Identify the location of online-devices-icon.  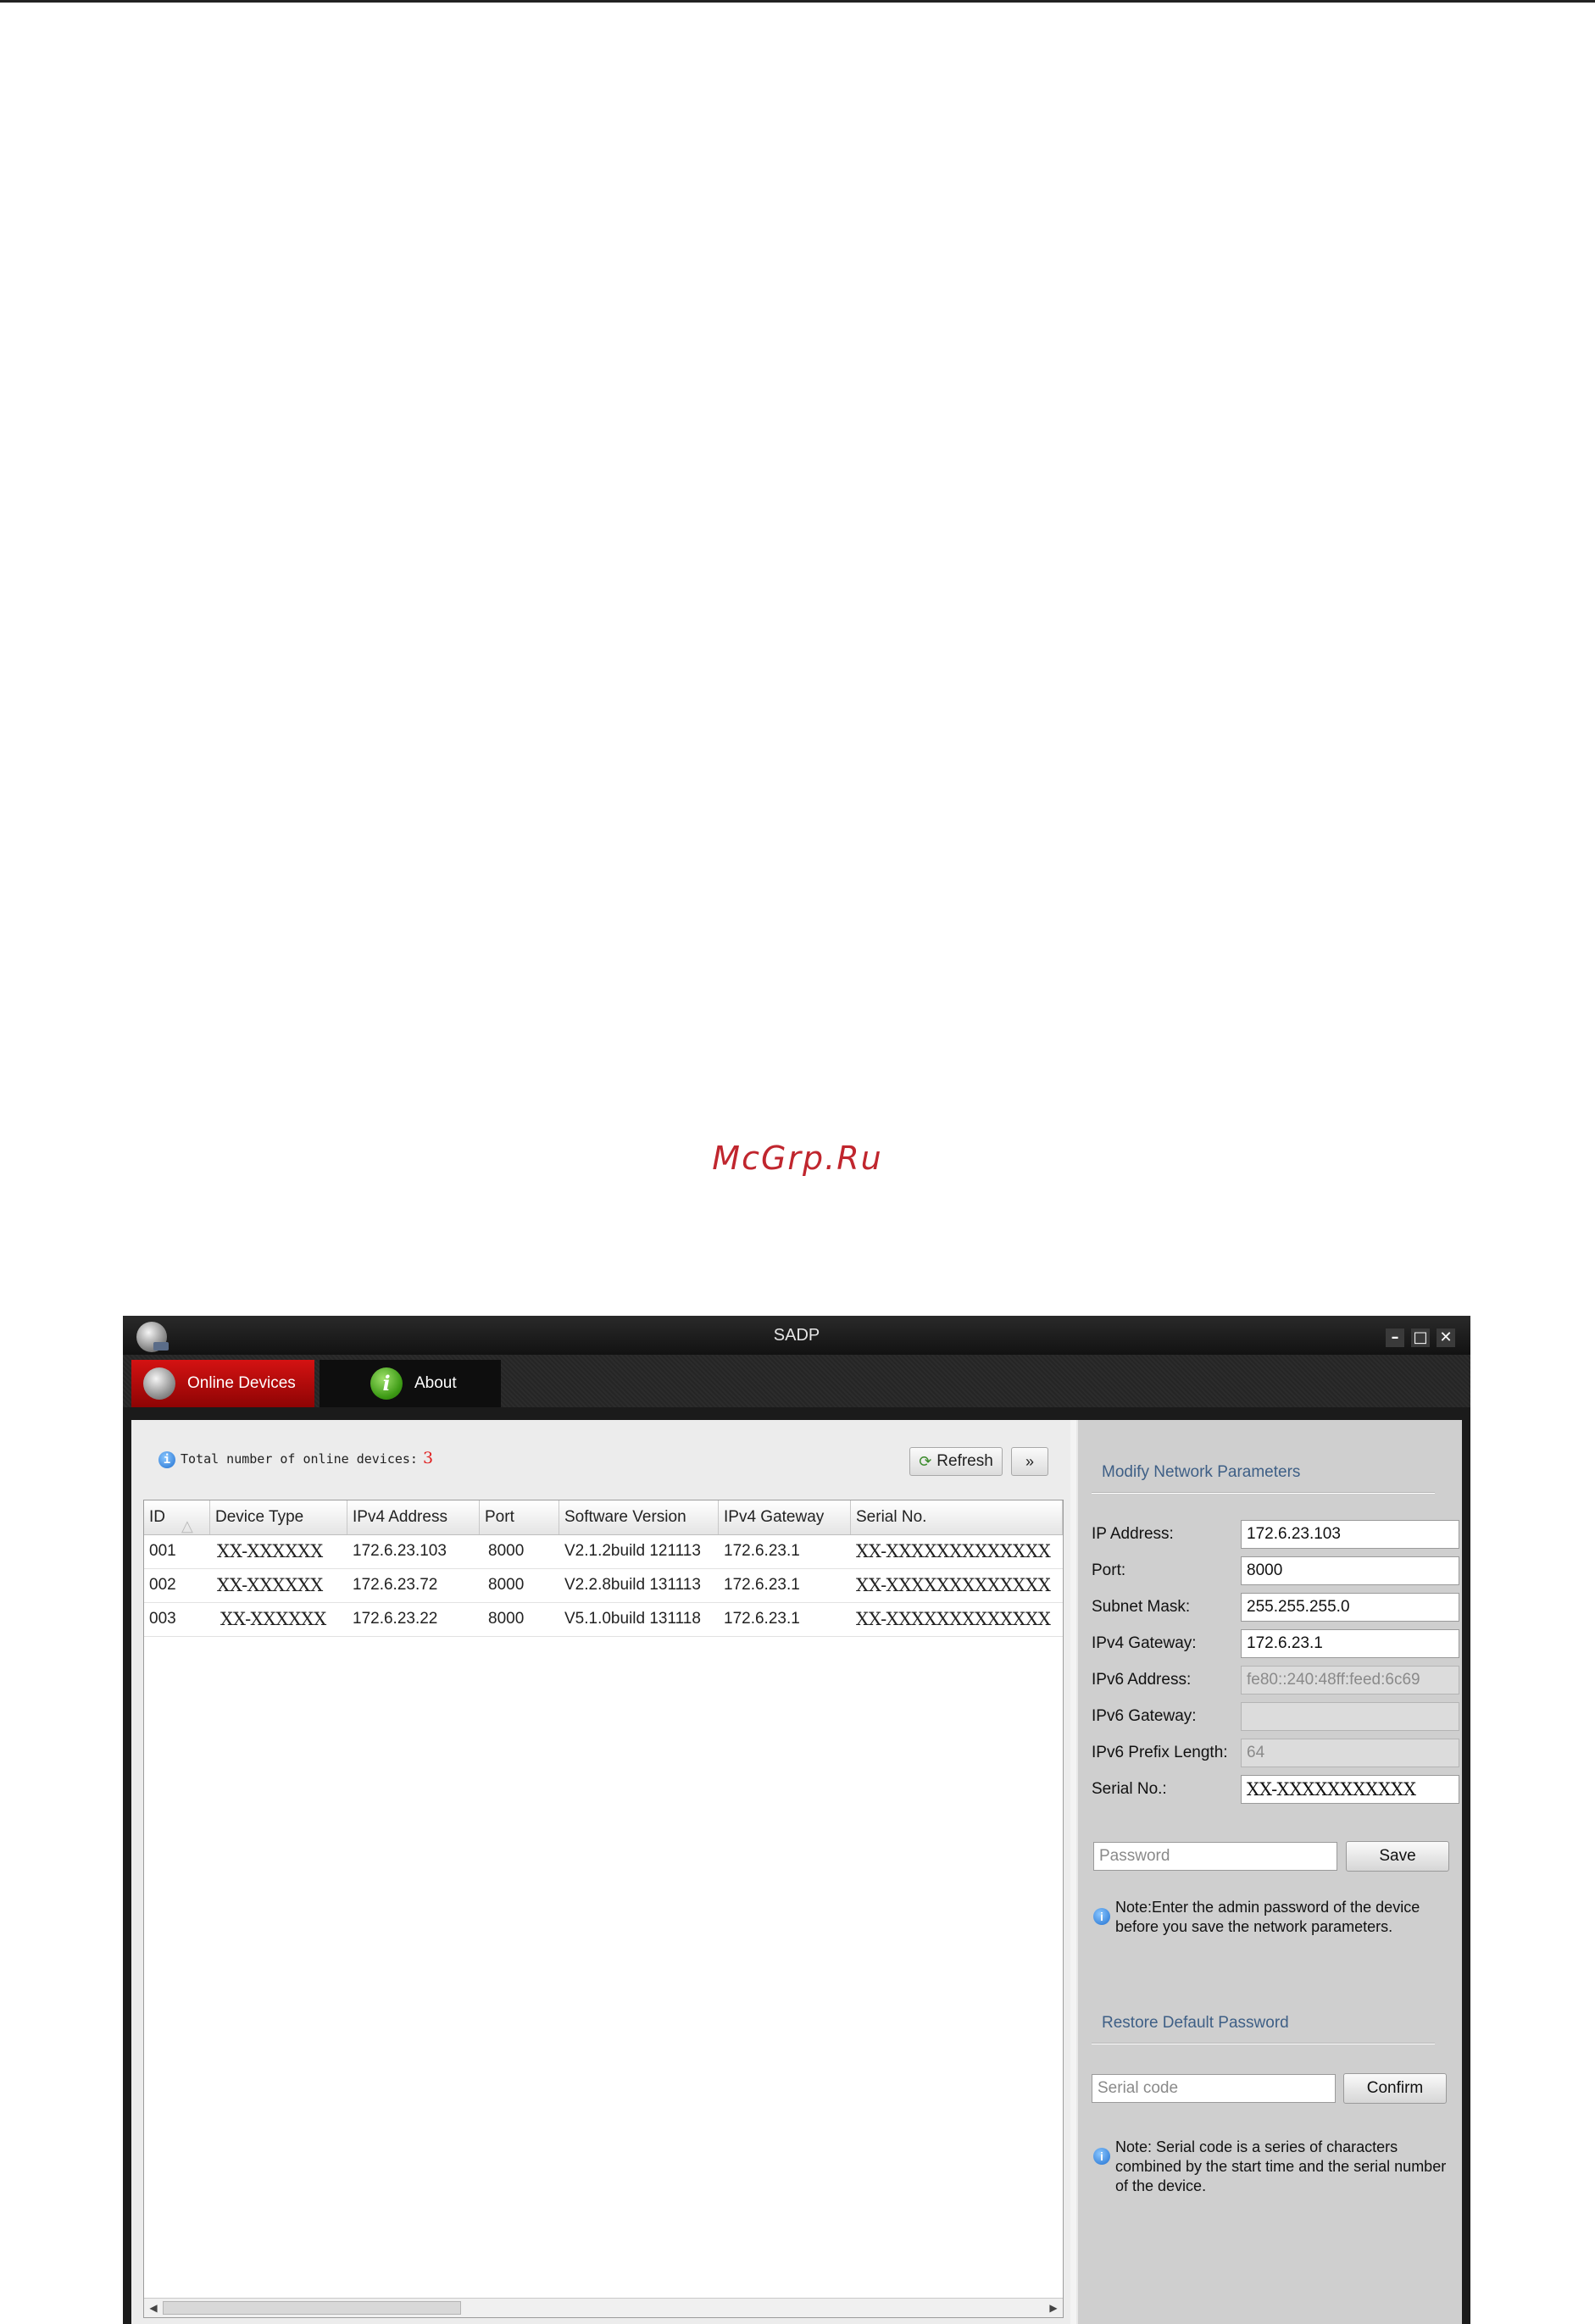
(159, 1383).